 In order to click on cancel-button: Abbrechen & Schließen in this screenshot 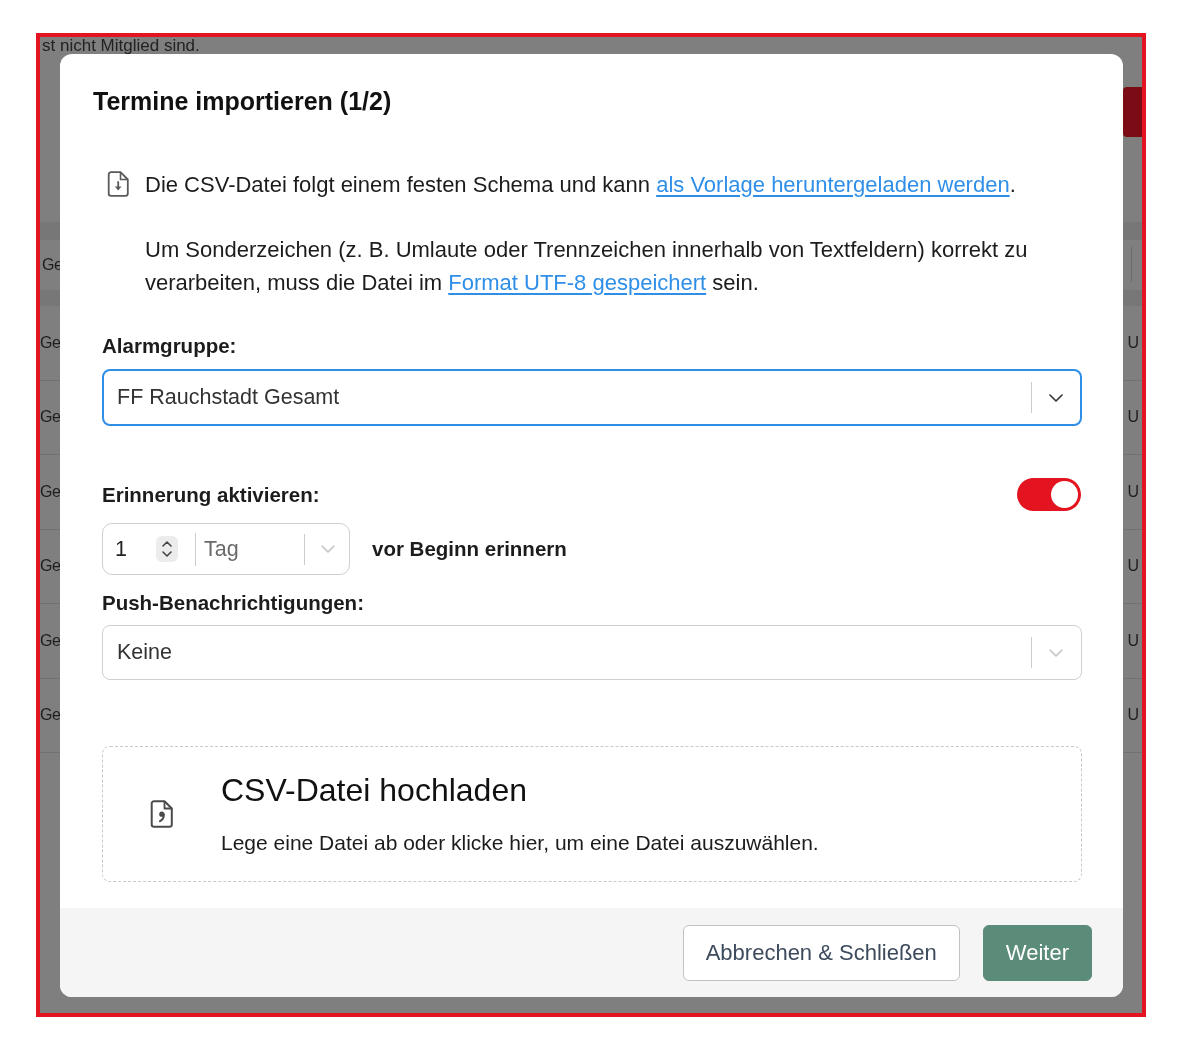, I will do `click(821, 953)`.